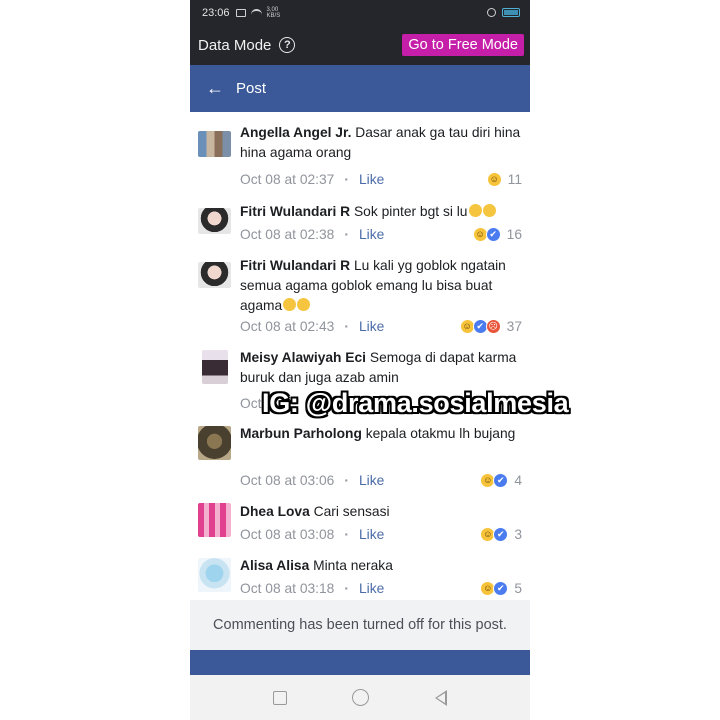  I want to click on wifi-icon, so click(256, 12).